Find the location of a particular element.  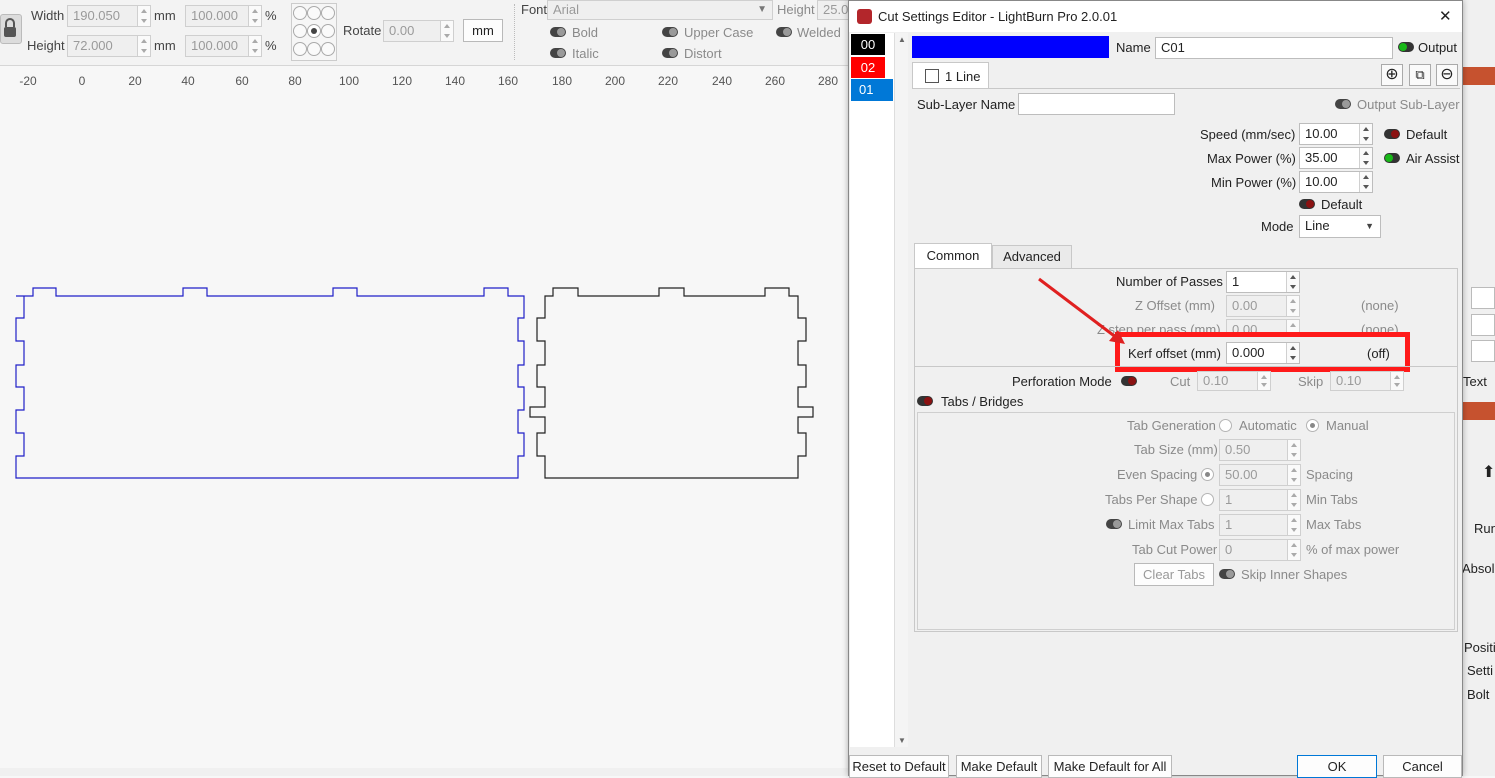

output-sublayer-toggle is located at coordinates (1343, 104).